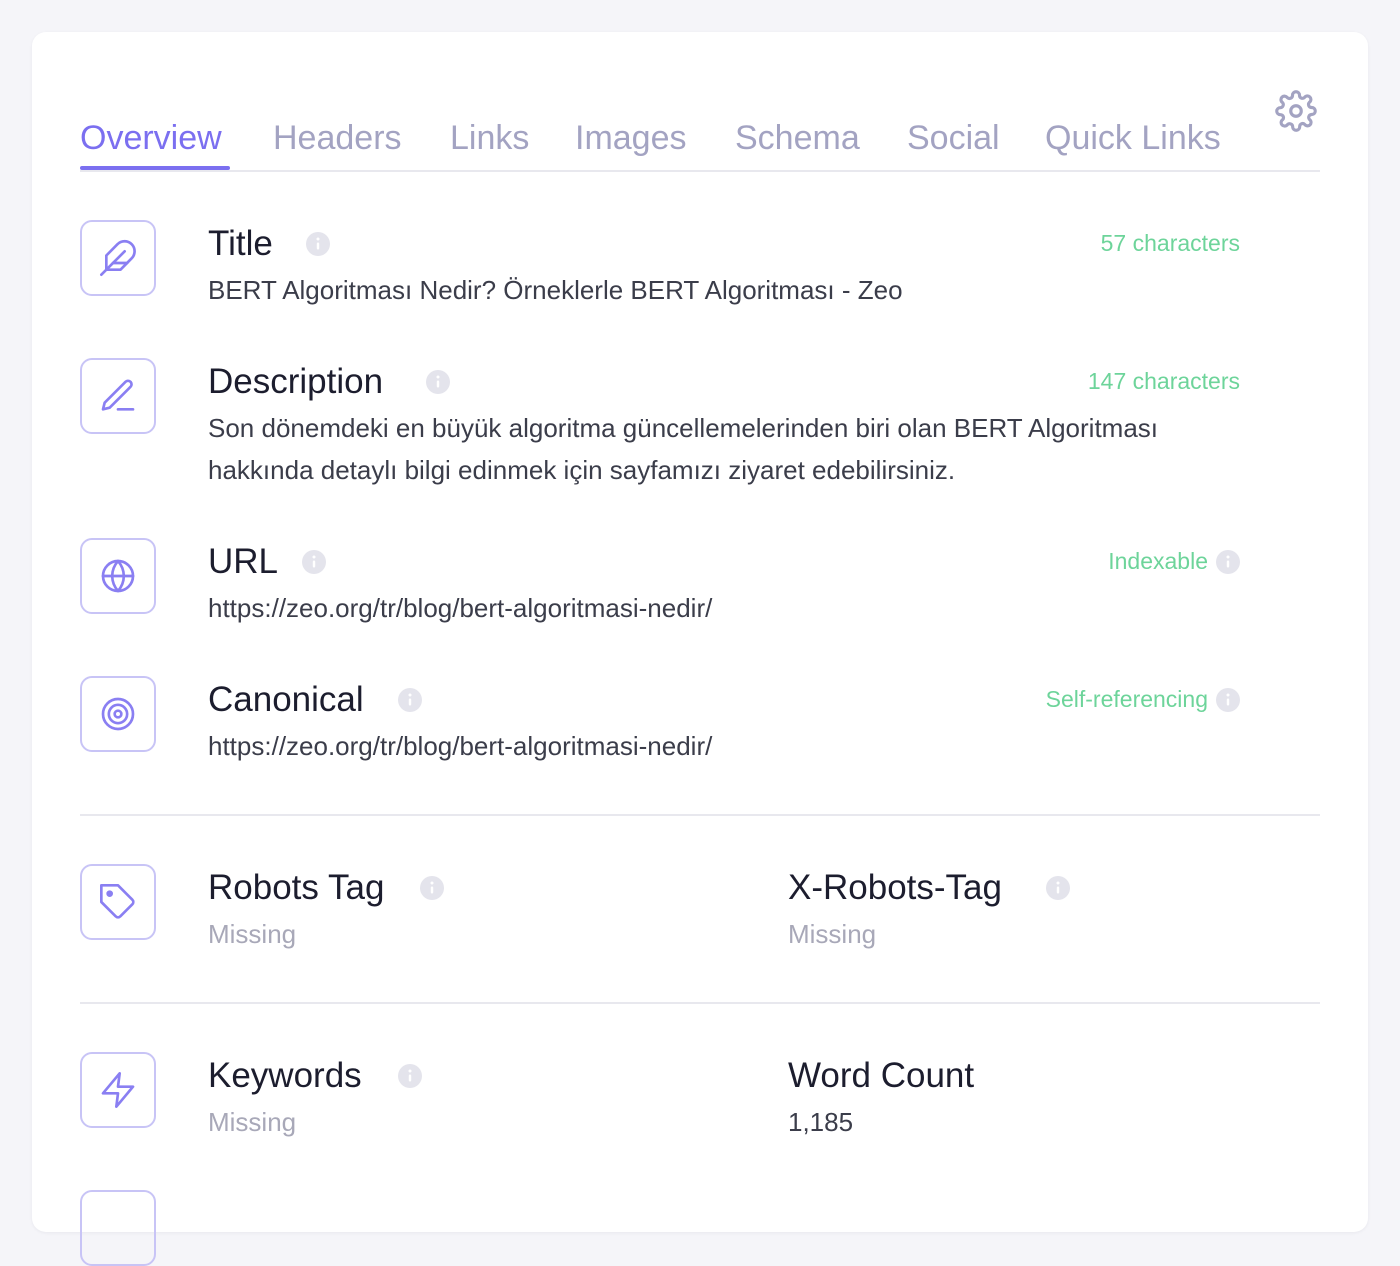 The image size is (1400, 1266). I want to click on tab-headers: Headers, so click(337, 138).